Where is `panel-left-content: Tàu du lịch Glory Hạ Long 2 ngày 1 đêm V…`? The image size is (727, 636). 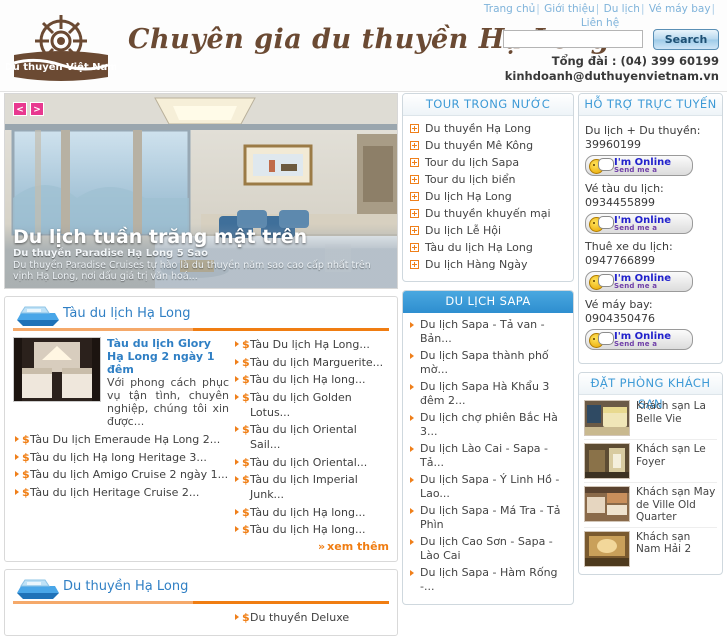 panel-left-content: Tàu du lịch Glory Hạ Long 2 ngày 1 đêm V… is located at coordinates (121, 445).